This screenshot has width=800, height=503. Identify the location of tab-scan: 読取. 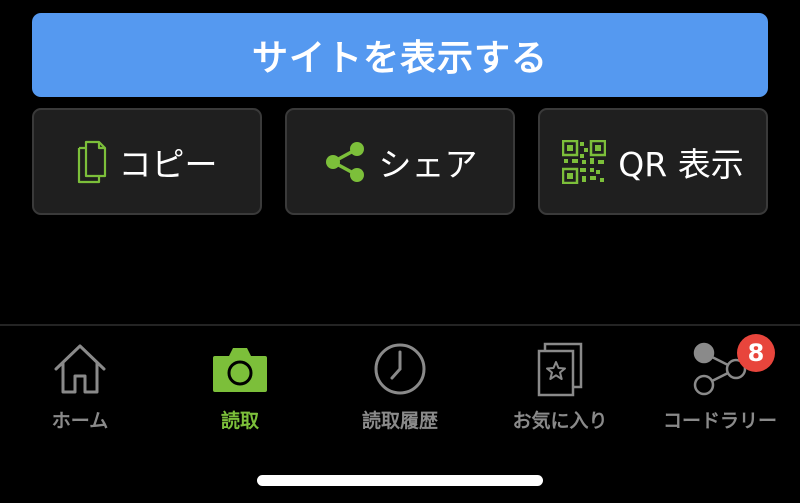
(240, 386).